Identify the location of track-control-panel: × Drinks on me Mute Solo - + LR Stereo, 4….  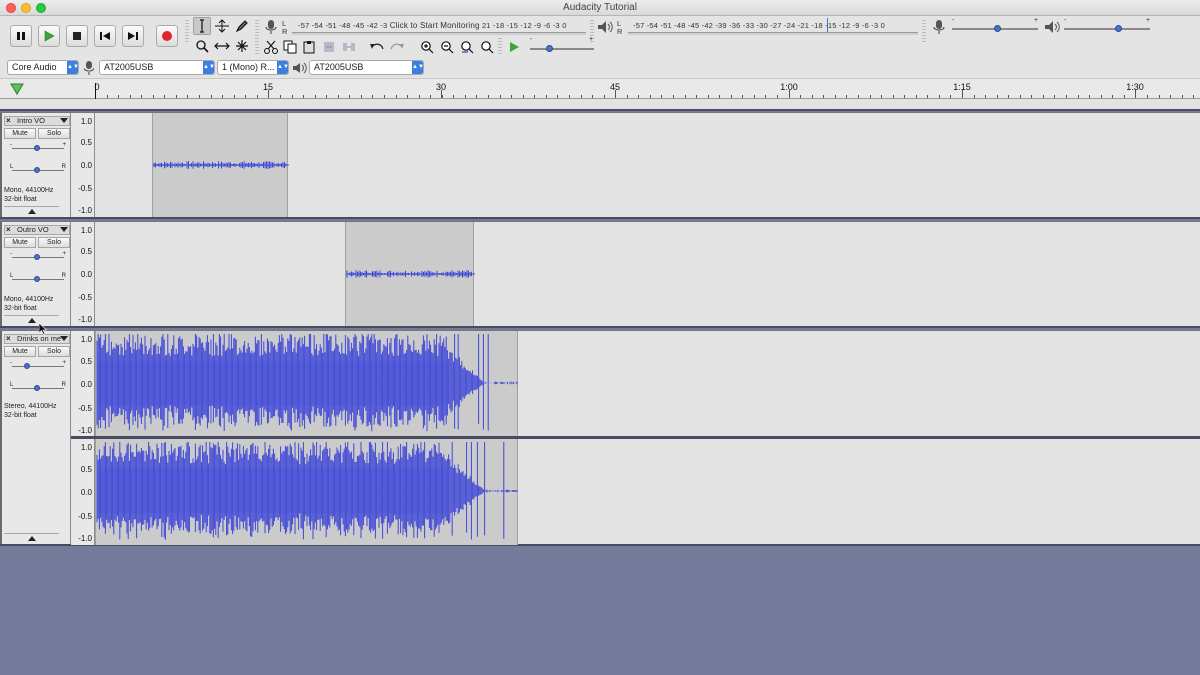
(35, 437).